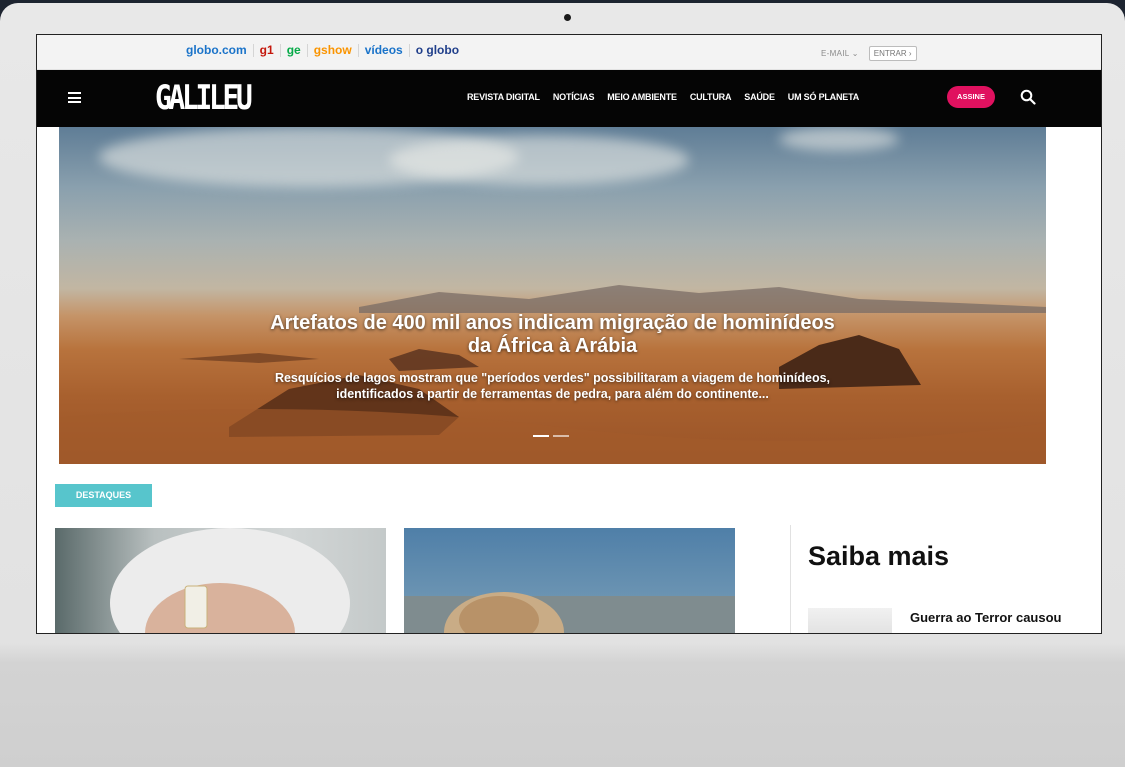  I want to click on login-button: ENTRAR ›, so click(892, 53).